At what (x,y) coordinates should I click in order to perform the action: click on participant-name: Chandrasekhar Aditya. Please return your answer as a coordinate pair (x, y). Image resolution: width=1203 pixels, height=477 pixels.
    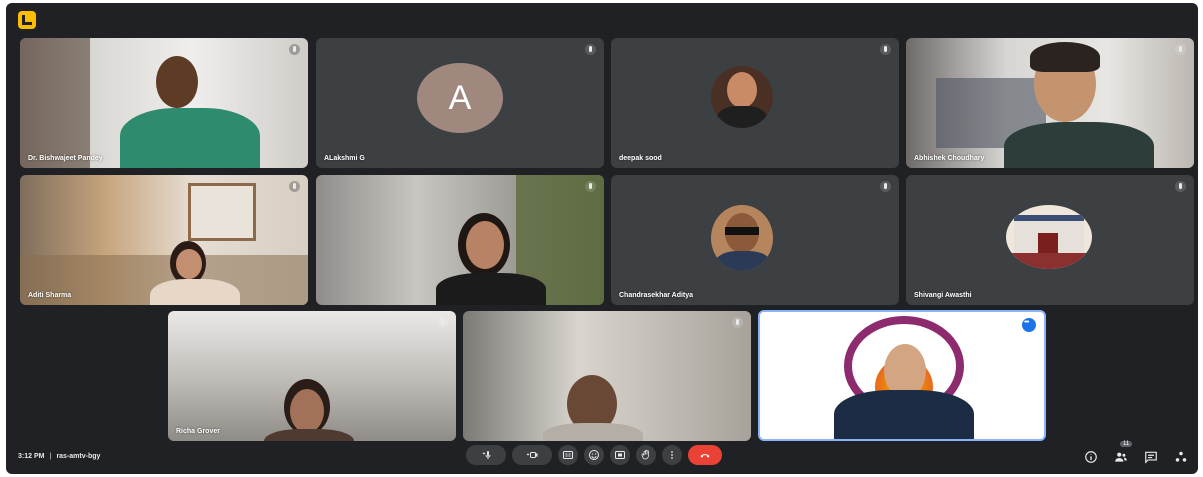
    Looking at the image, I should click on (656, 295).